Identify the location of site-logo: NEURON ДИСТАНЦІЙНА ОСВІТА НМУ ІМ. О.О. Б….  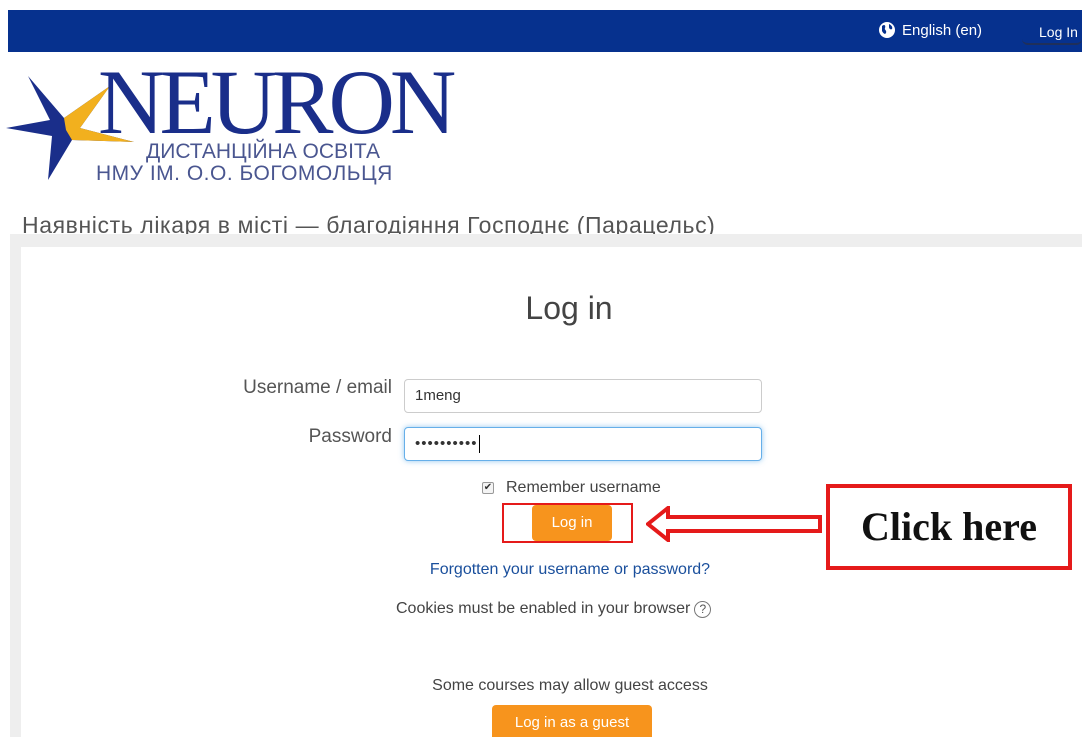
(231, 125).